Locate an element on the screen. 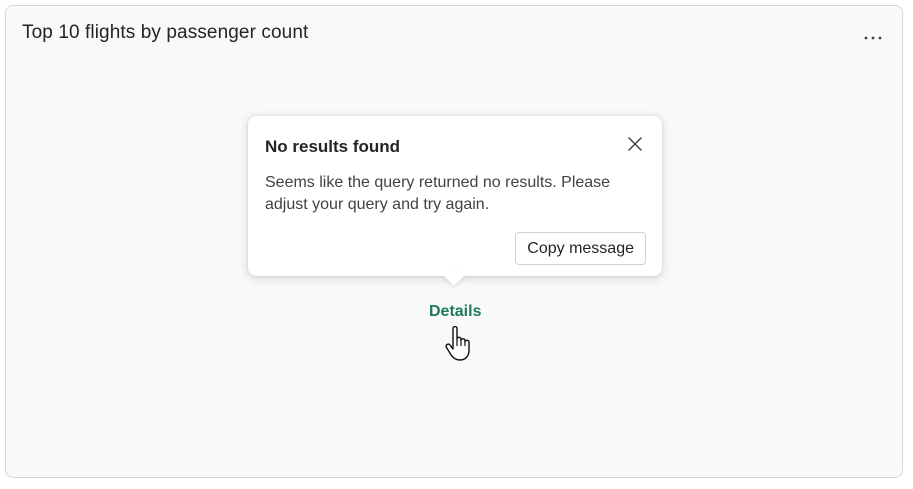 This screenshot has width=913, height=489. more-horizontal-icon is located at coordinates (873, 38).